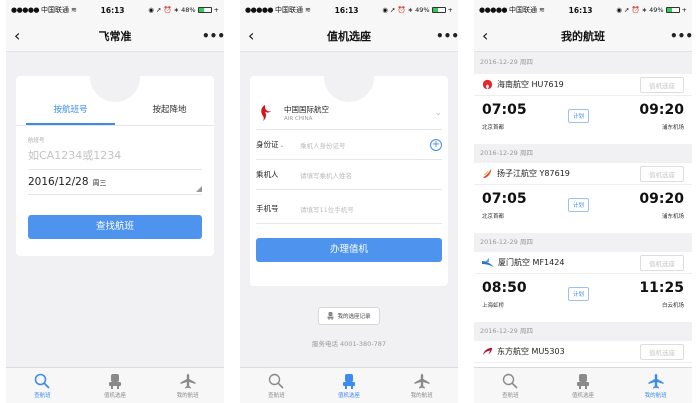 This screenshot has width=698, height=403. Describe the element at coordinates (306, 109) in the screenshot. I see `airline-name-cn: 中国国际航空` at that location.